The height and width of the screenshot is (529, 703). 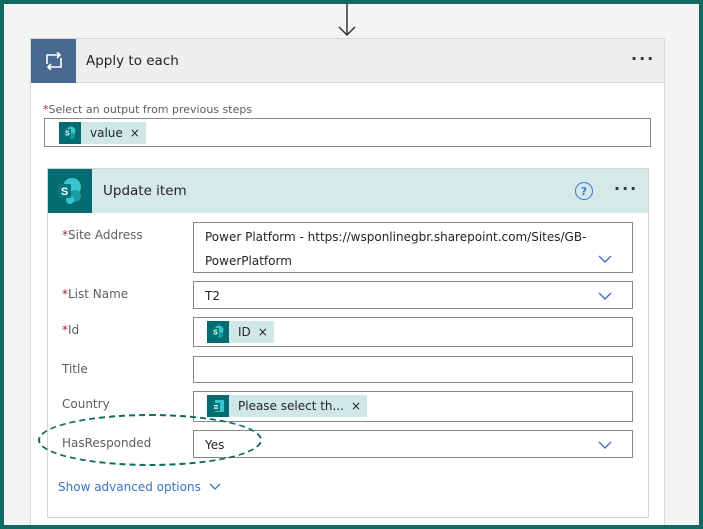 I want to click on value-token-label: value, so click(x=106, y=133).